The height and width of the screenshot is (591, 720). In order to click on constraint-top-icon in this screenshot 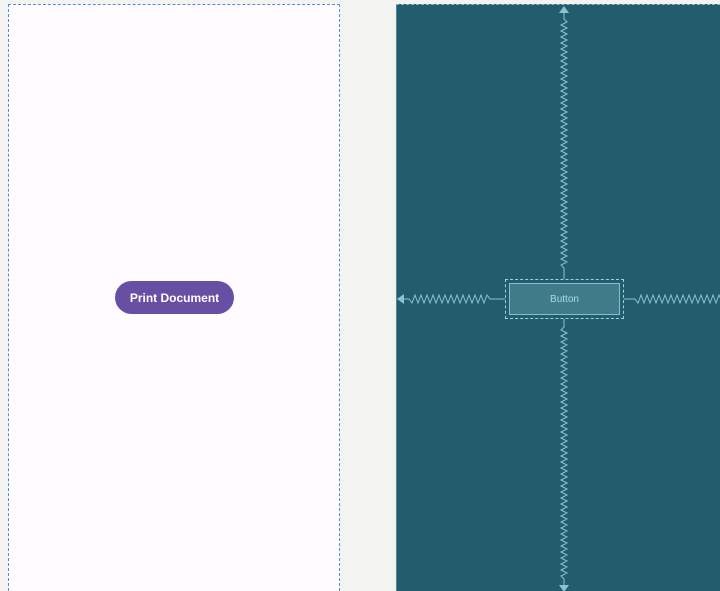, I will do `click(564, 9)`.